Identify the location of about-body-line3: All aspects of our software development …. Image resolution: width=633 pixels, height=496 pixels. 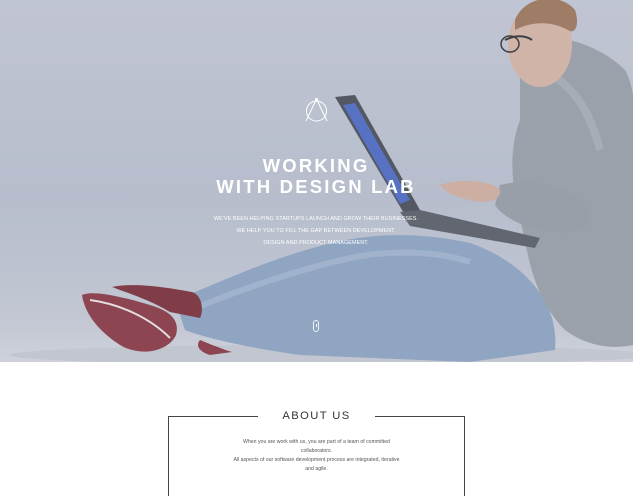
(316, 460).